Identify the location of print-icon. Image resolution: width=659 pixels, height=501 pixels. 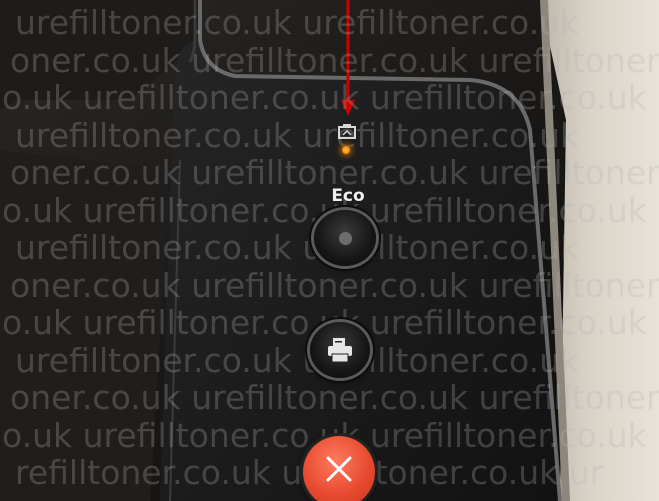
(340, 350).